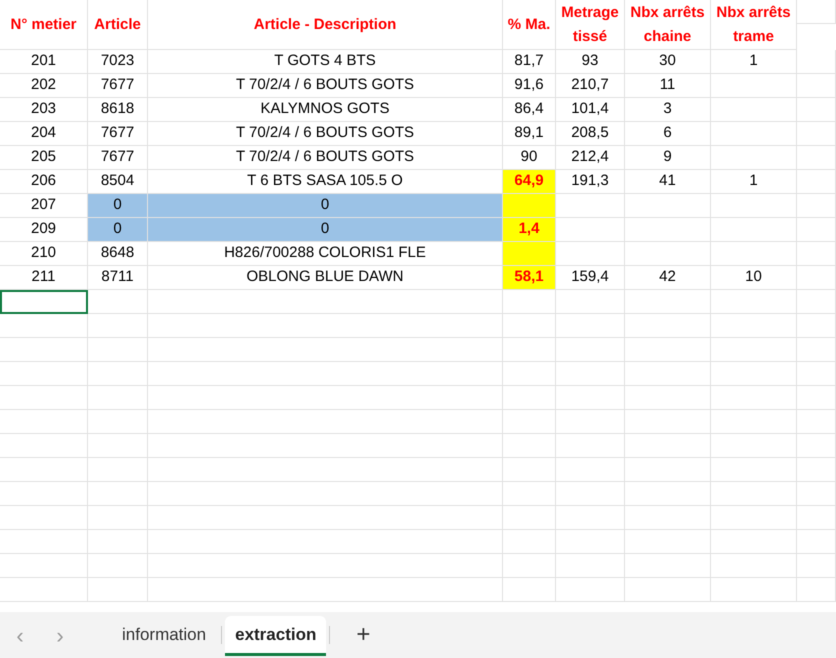 This screenshot has height=658, width=836. I want to click on table-cell: 101,4, so click(590, 110).